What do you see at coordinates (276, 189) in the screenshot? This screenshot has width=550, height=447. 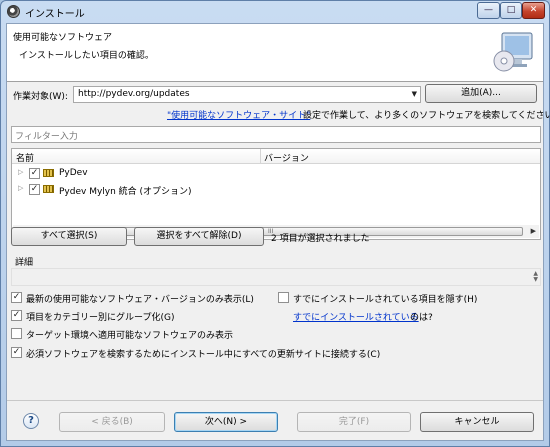 I see `tree-row: ▷ ✓ Pydev Mylyn 統合 (オプション)` at bounding box center [276, 189].